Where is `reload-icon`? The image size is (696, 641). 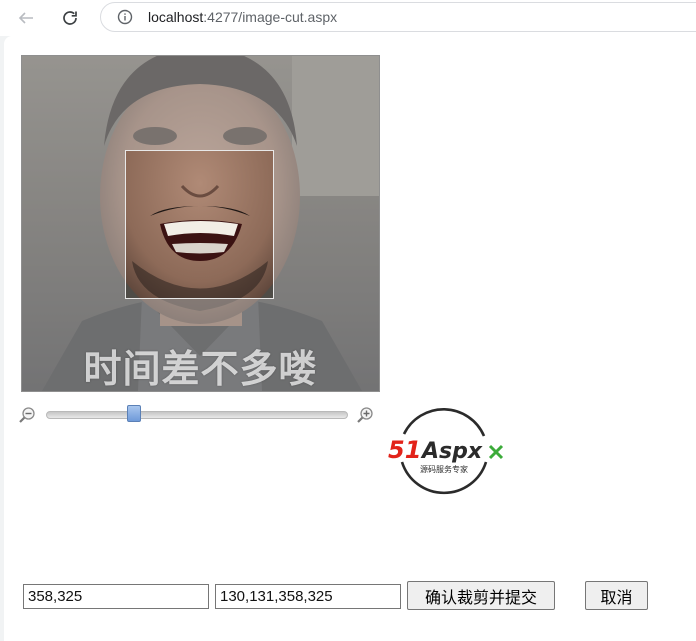
reload-icon is located at coordinates (70, 18).